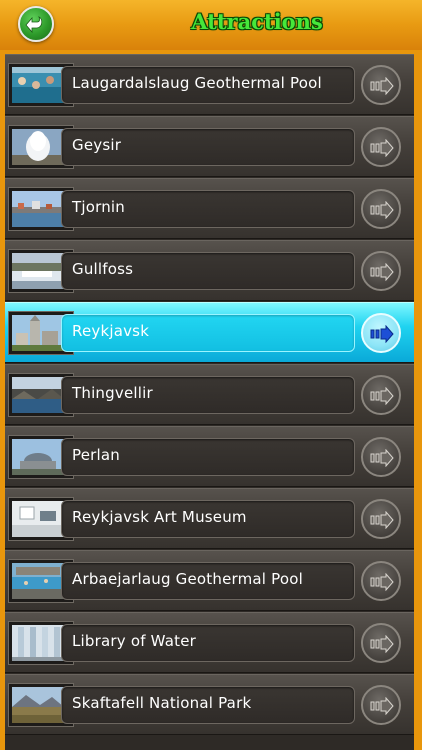 The image size is (422, 750). What do you see at coordinates (209, 146) in the screenshot?
I see `list-item: Geysir` at bounding box center [209, 146].